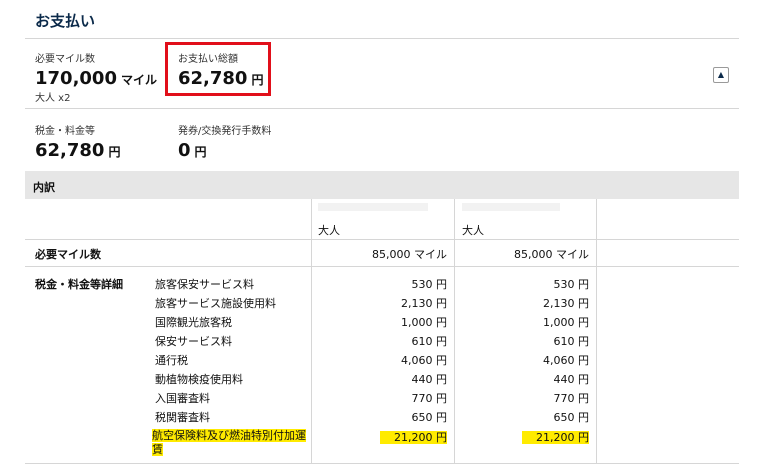  What do you see at coordinates (193, 341) in the screenshot?
I see `tax-row-name: 保安サービス料` at bounding box center [193, 341].